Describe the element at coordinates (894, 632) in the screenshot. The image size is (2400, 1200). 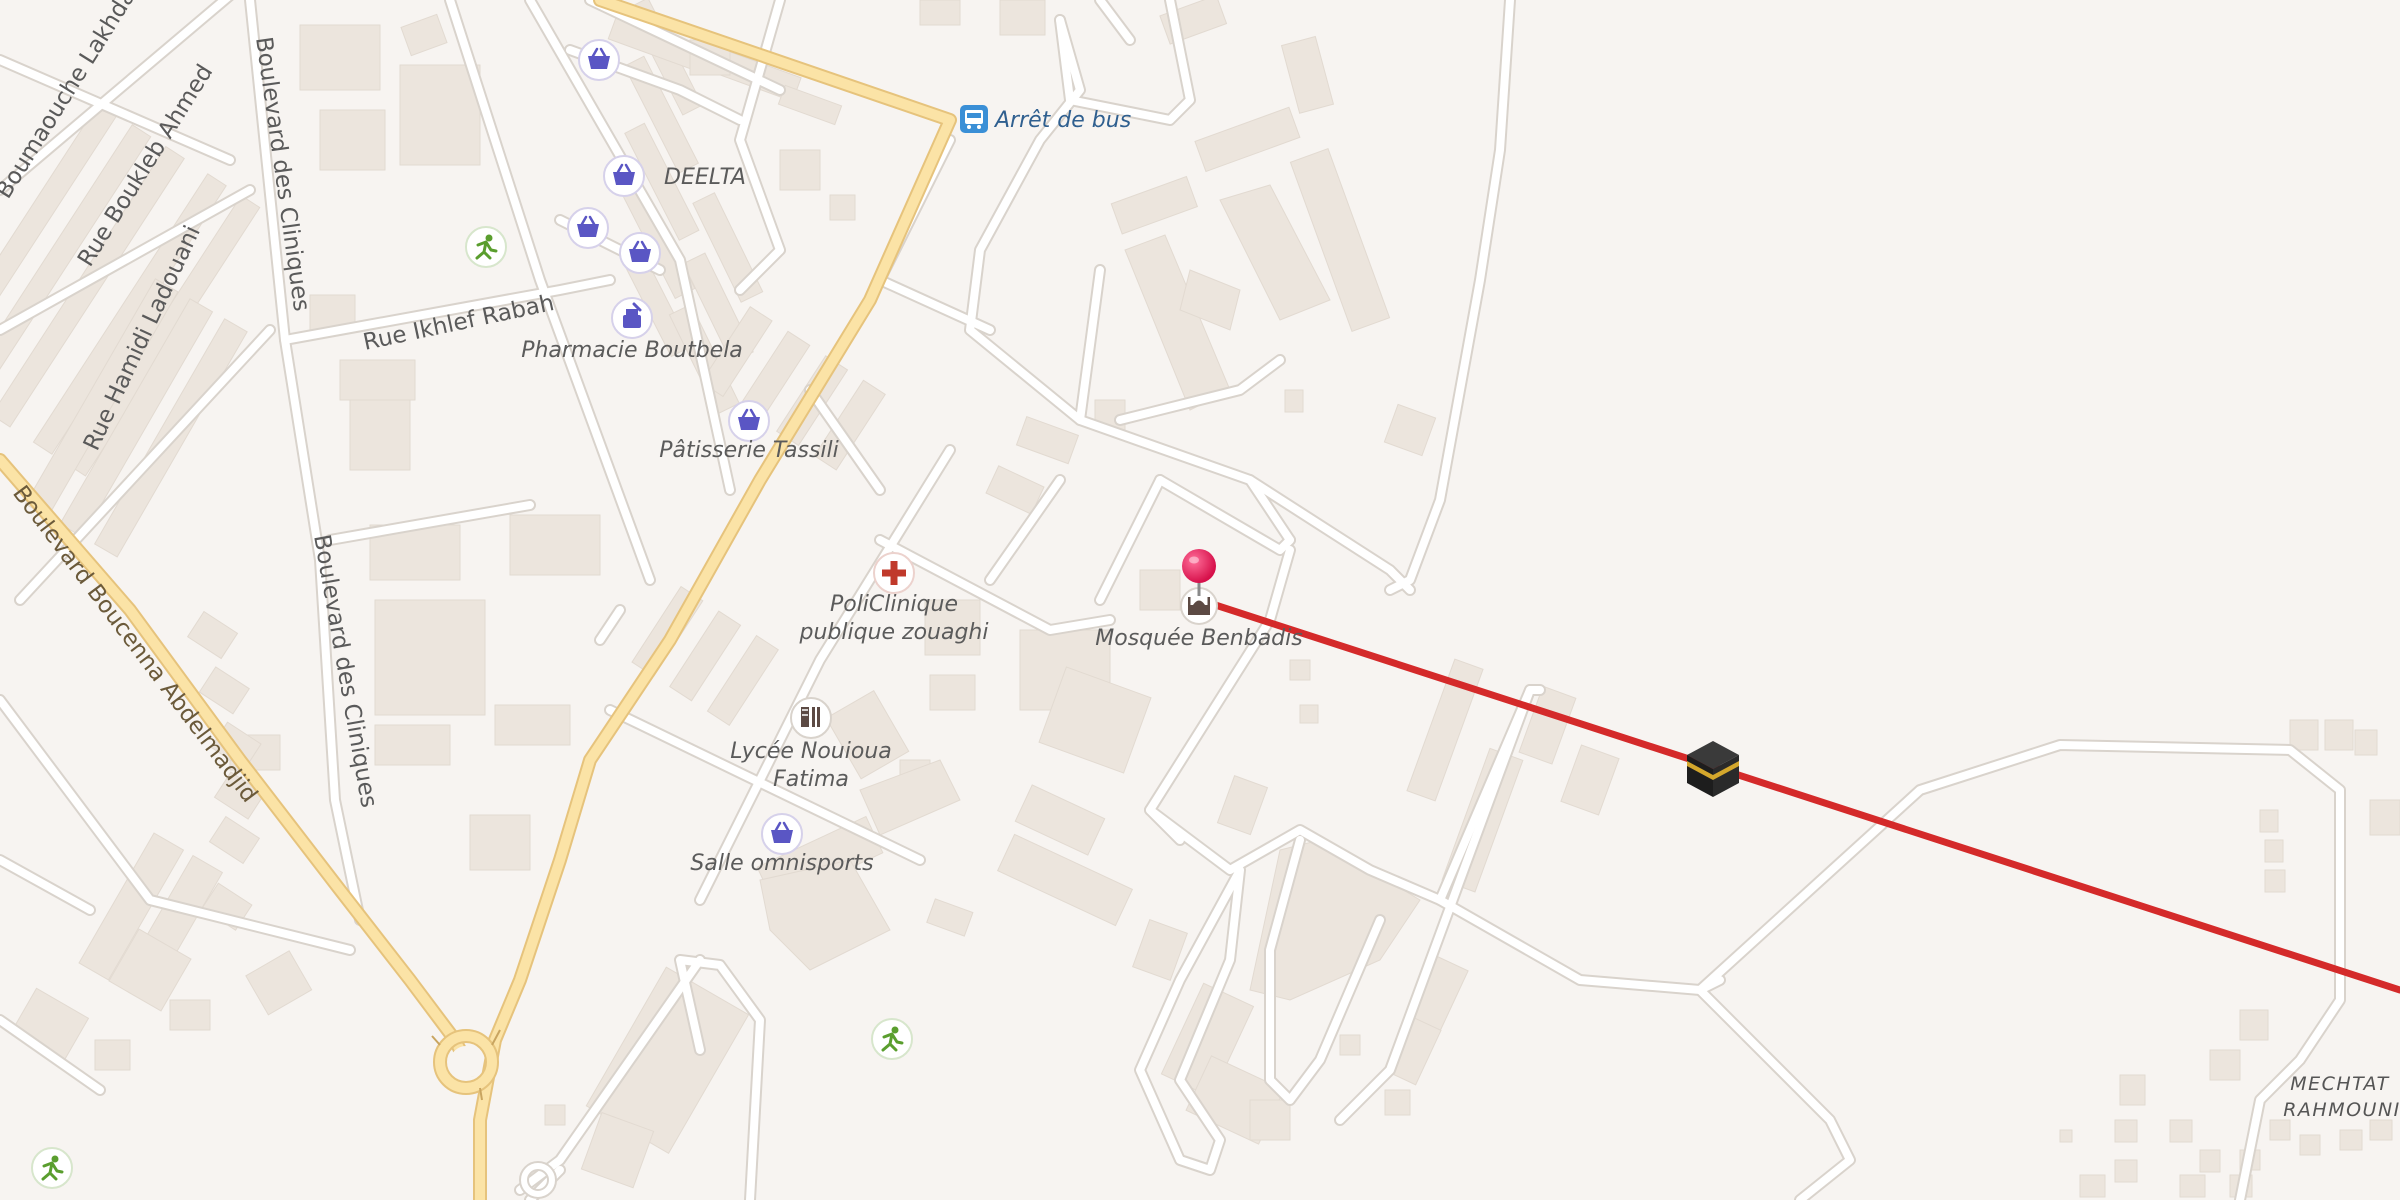
I see `policlinique-label-2: publique zouaghi` at that location.